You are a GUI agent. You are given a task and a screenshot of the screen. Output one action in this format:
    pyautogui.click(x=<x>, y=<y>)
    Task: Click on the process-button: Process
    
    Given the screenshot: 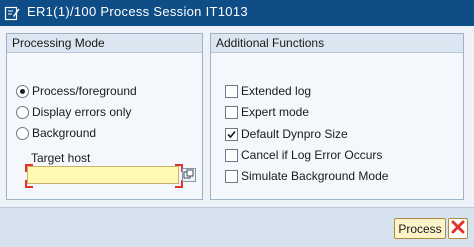 What is the action you would take?
    pyautogui.click(x=420, y=228)
    